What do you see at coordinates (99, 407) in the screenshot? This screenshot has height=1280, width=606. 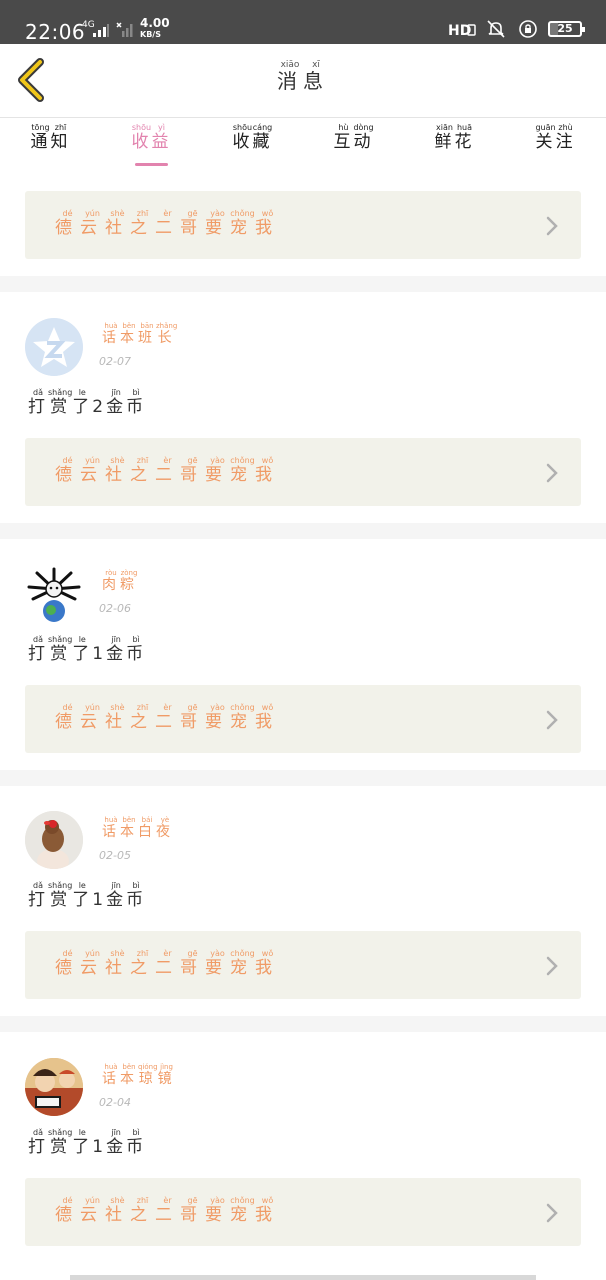 I see `reward-char: 2` at bounding box center [99, 407].